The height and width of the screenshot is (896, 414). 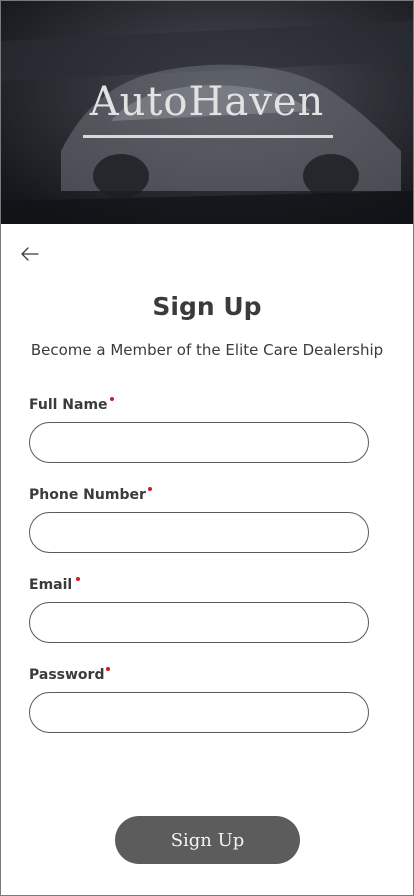 I want to click on password-input, so click(x=199, y=712).